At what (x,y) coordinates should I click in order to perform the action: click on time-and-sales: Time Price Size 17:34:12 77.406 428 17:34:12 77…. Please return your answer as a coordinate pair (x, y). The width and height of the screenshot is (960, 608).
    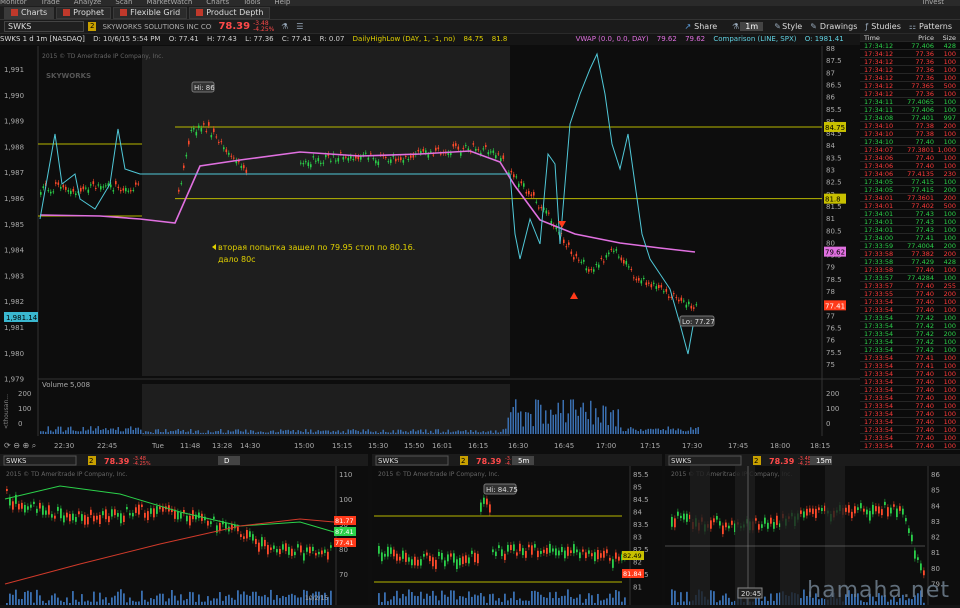
    Looking at the image, I should click on (910, 244).